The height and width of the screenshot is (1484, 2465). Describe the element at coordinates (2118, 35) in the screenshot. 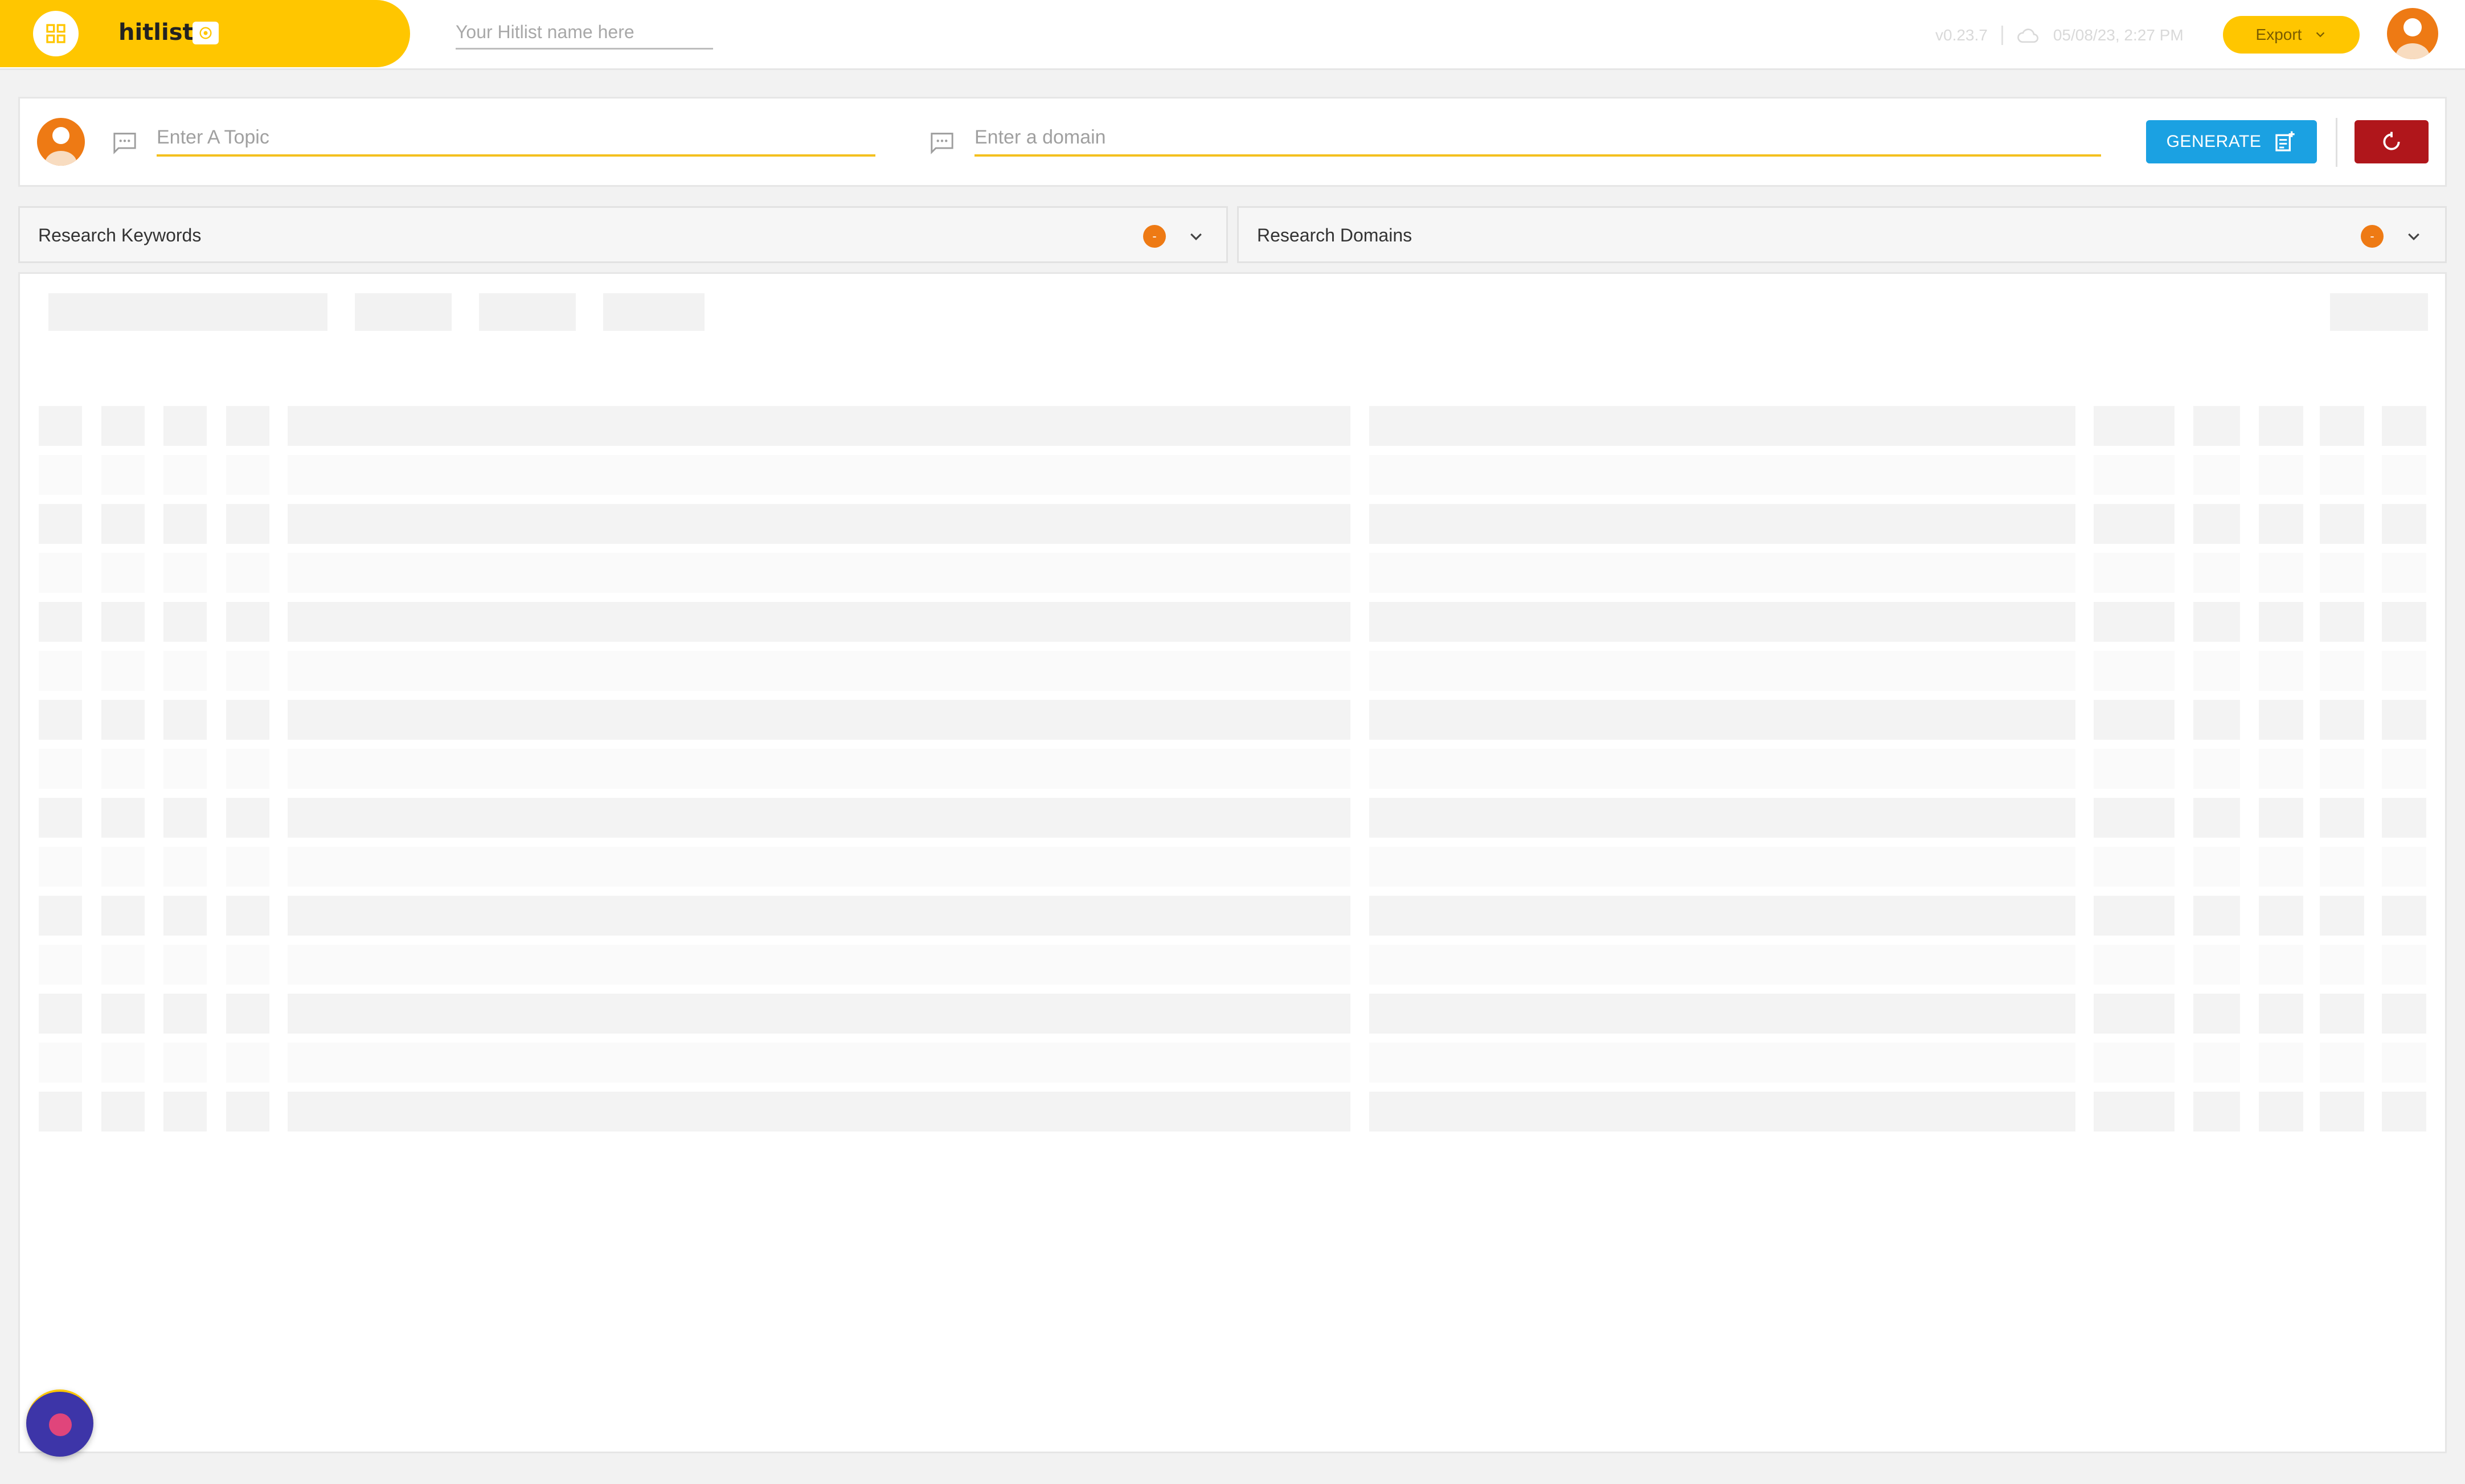

I see `saved-timestamp: 05/08/23, 2:27 PM` at that location.